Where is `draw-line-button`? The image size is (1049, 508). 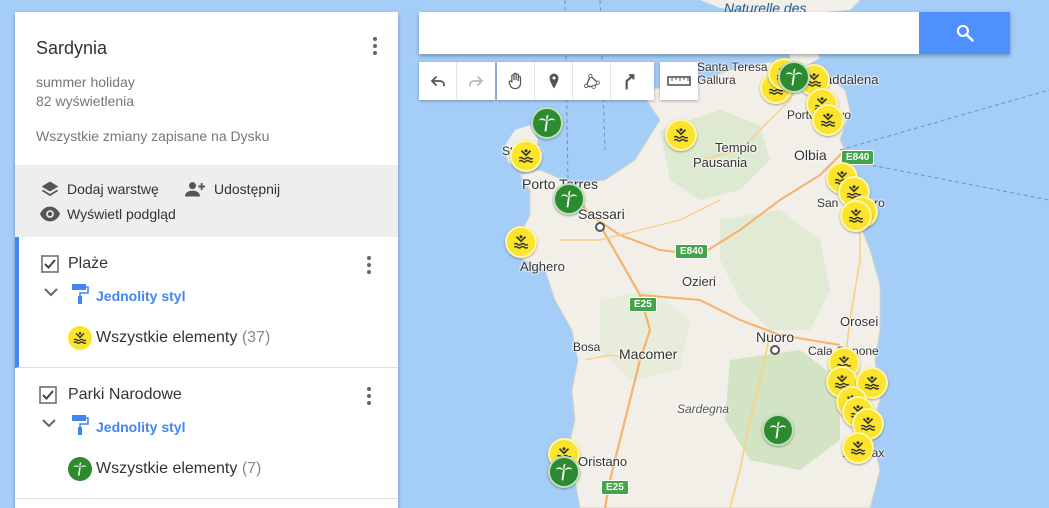
draw-line-button is located at coordinates (592, 81).